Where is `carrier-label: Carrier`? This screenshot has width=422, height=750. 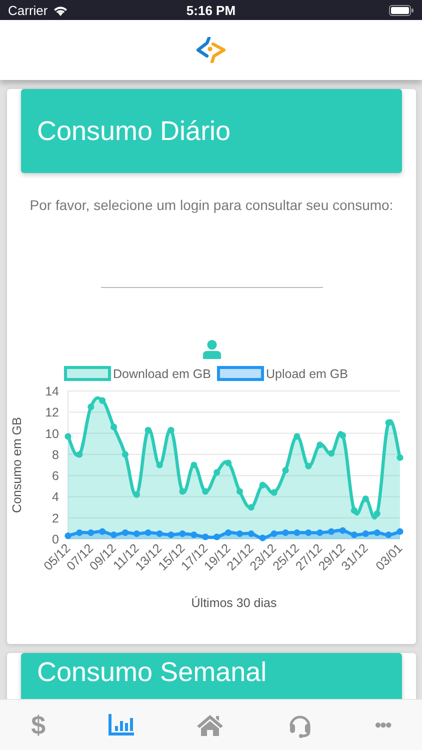 carrier-label: Carrier is located at coordinates (28, 10).